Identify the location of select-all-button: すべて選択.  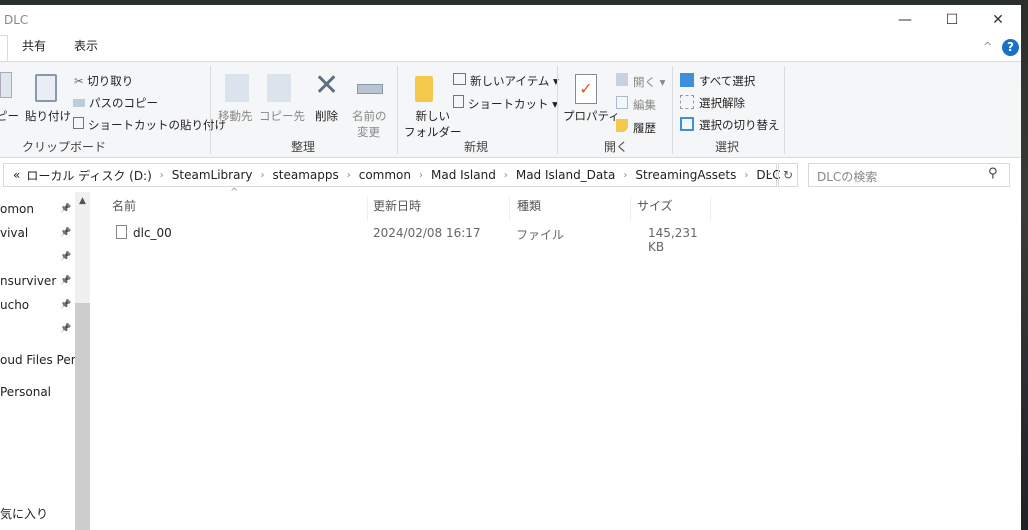
(727, 81).